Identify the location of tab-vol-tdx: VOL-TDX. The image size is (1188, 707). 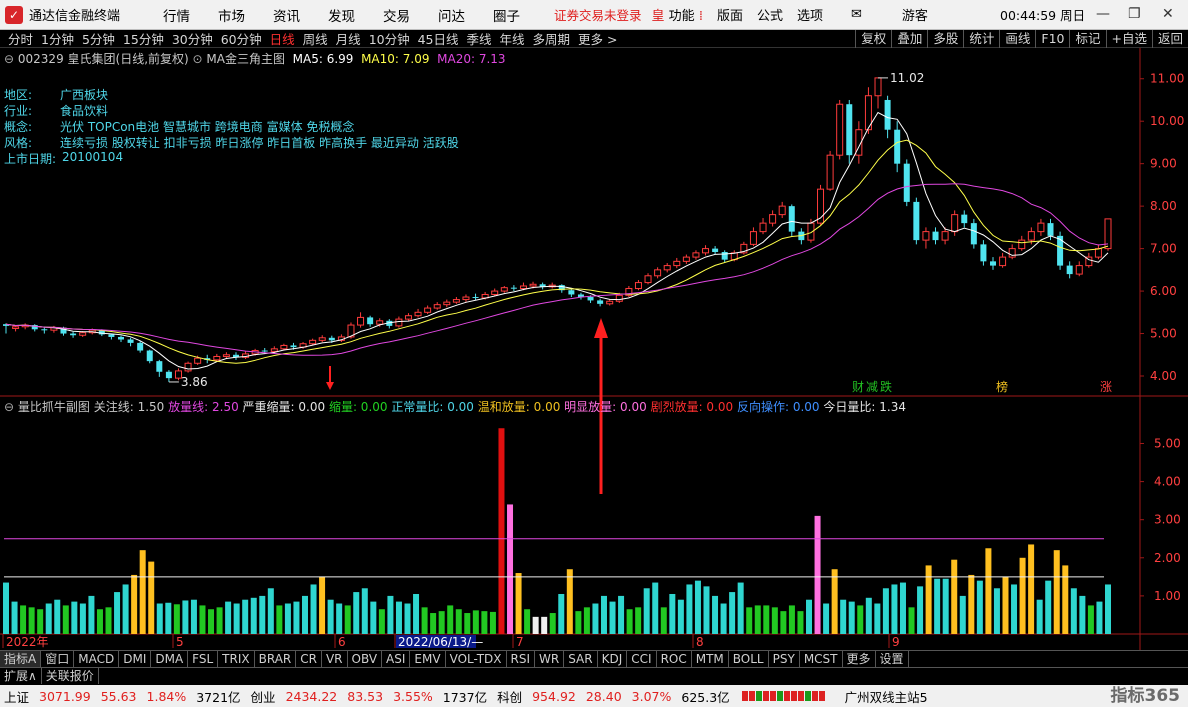
(476, 659).